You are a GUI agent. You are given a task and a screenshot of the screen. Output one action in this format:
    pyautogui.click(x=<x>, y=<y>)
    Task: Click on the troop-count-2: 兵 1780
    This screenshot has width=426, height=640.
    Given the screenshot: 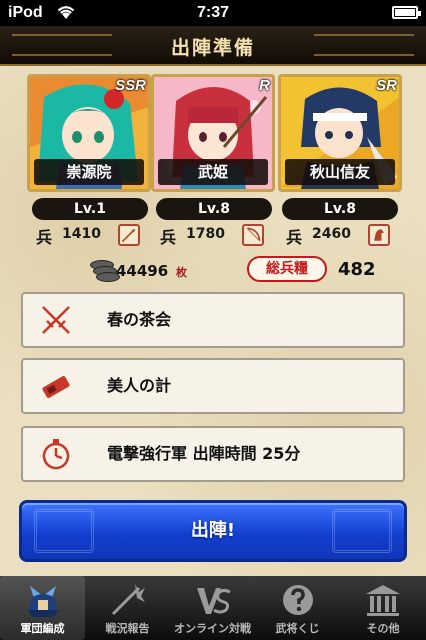 What is the action you would take?
    pyautogui.click(x=215, y=235)
    